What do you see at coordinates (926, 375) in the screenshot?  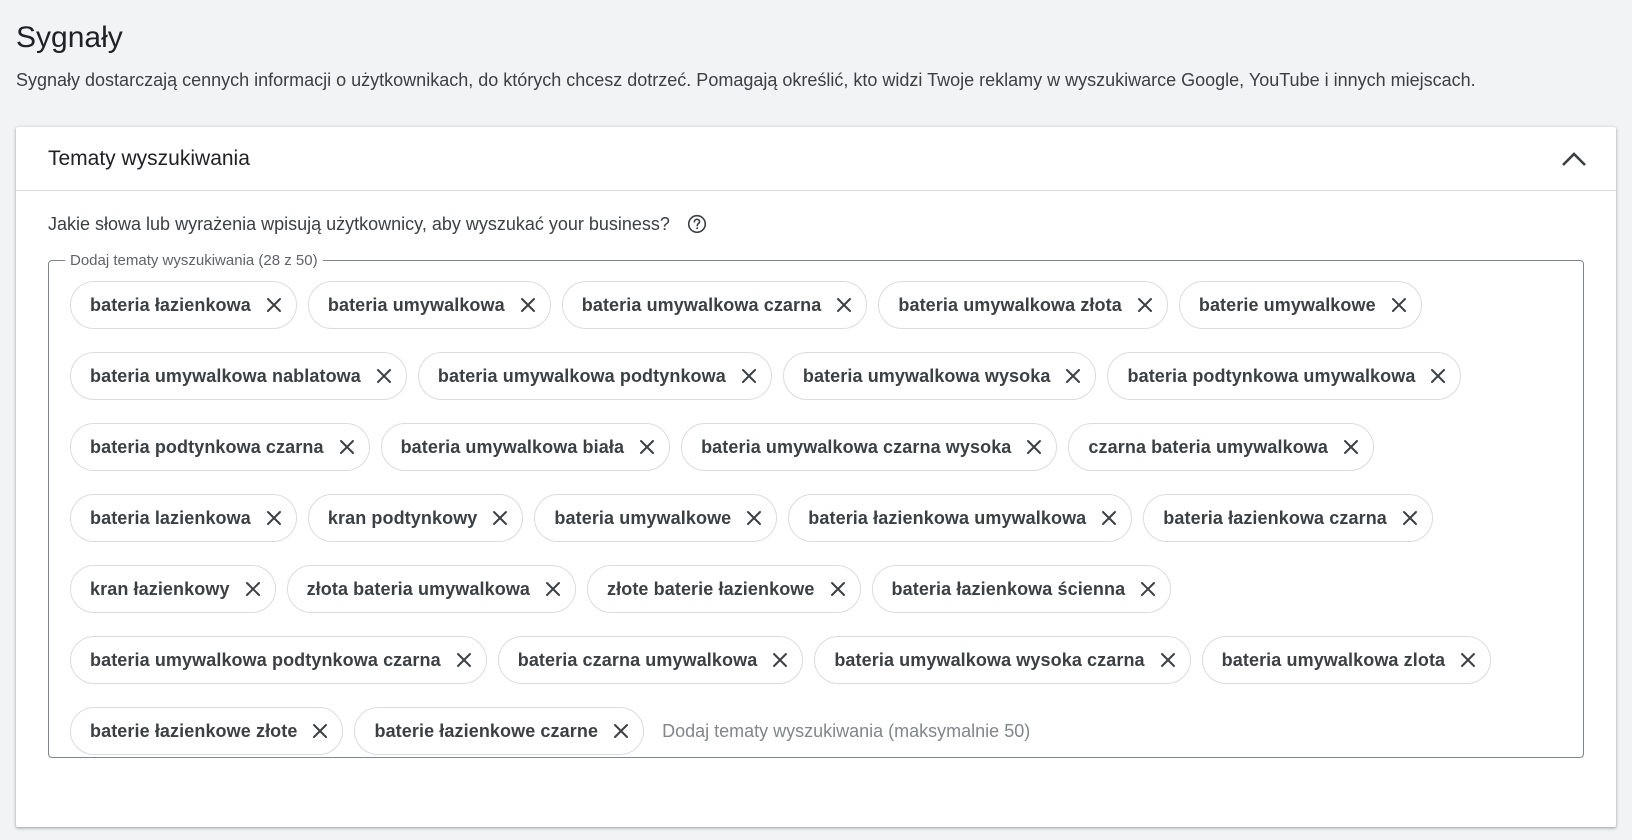 I see `topic-chip-label: bateria umywalkowa wysoka` at bounding box center [926, 375].